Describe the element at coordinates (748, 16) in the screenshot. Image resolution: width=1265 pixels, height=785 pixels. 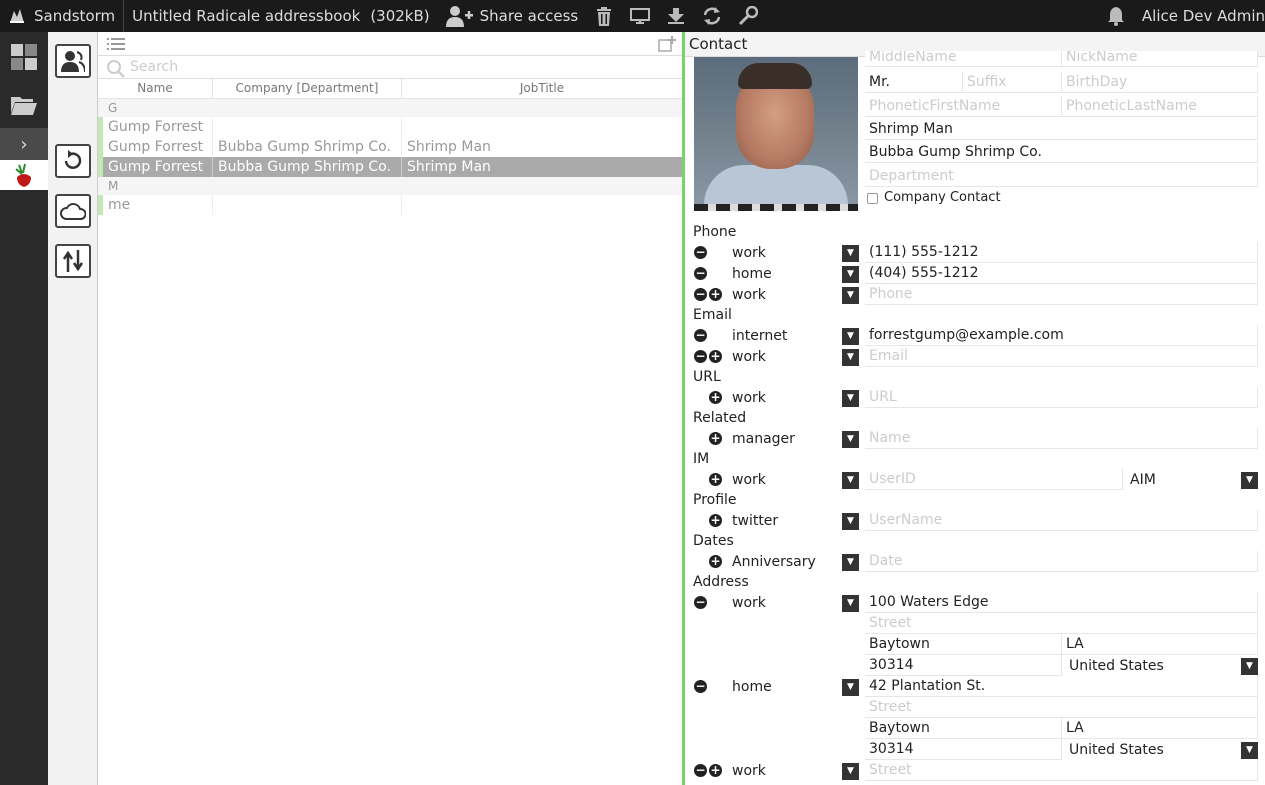
I see `wrench-icon` at that location.